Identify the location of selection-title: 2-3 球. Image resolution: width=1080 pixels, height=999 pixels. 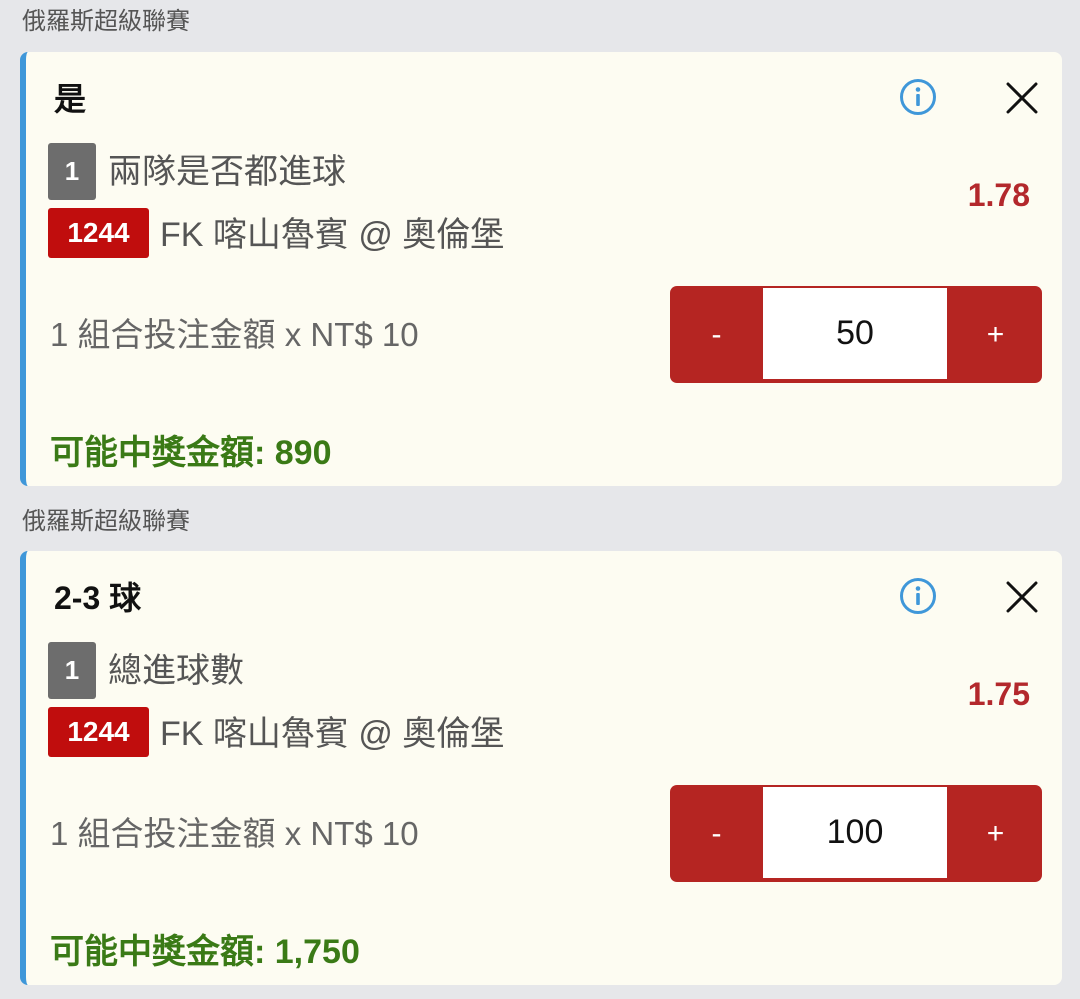
(98, 598).